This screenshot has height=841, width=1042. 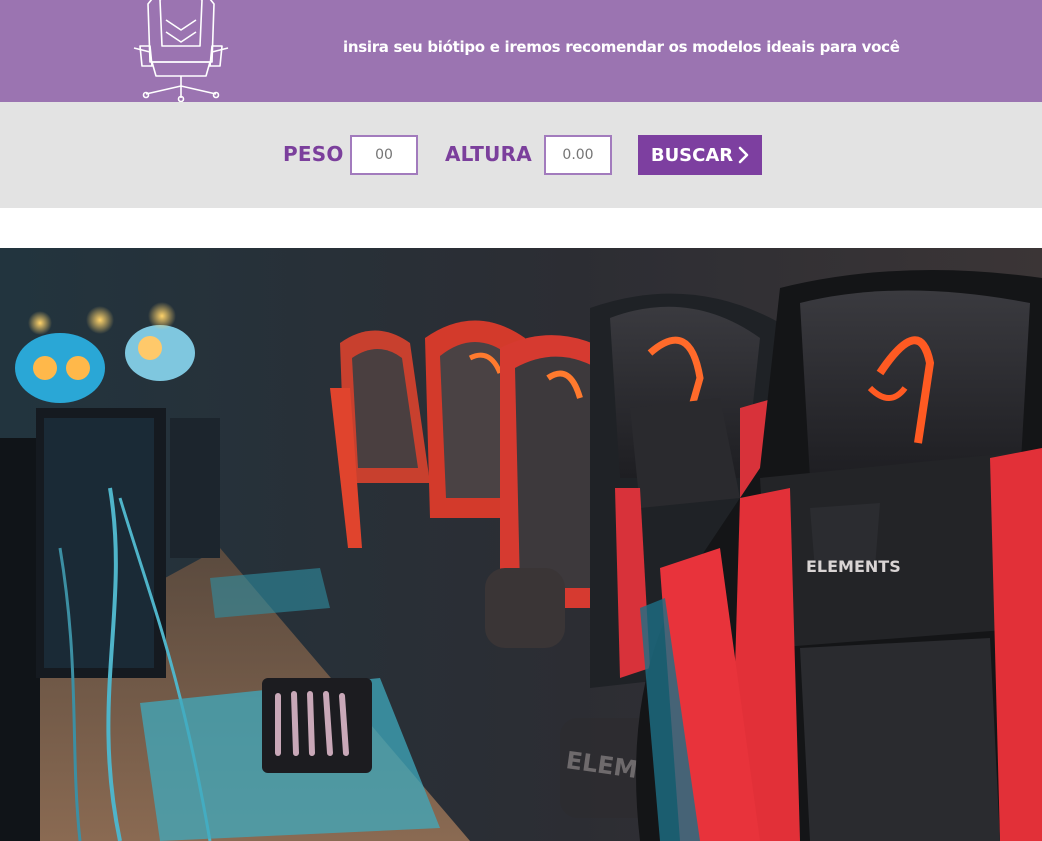 I want to click on altura-label: ALTURA, so click(x=488, y=154).